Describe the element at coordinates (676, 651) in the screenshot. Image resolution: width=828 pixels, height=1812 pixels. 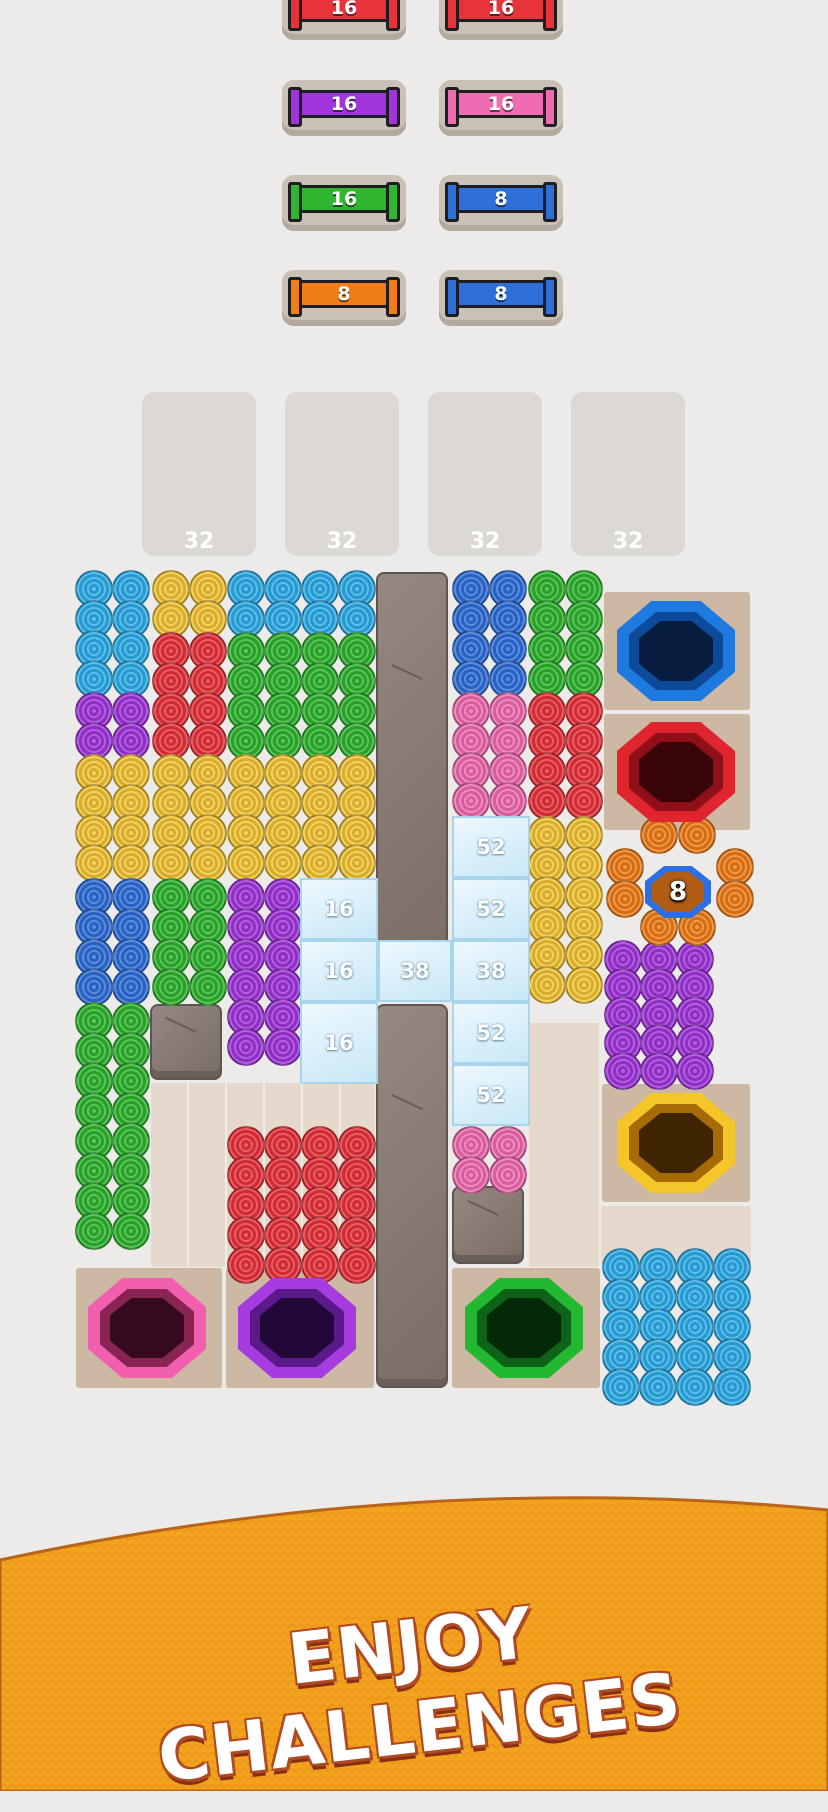
I see `hole-blue` at that location.